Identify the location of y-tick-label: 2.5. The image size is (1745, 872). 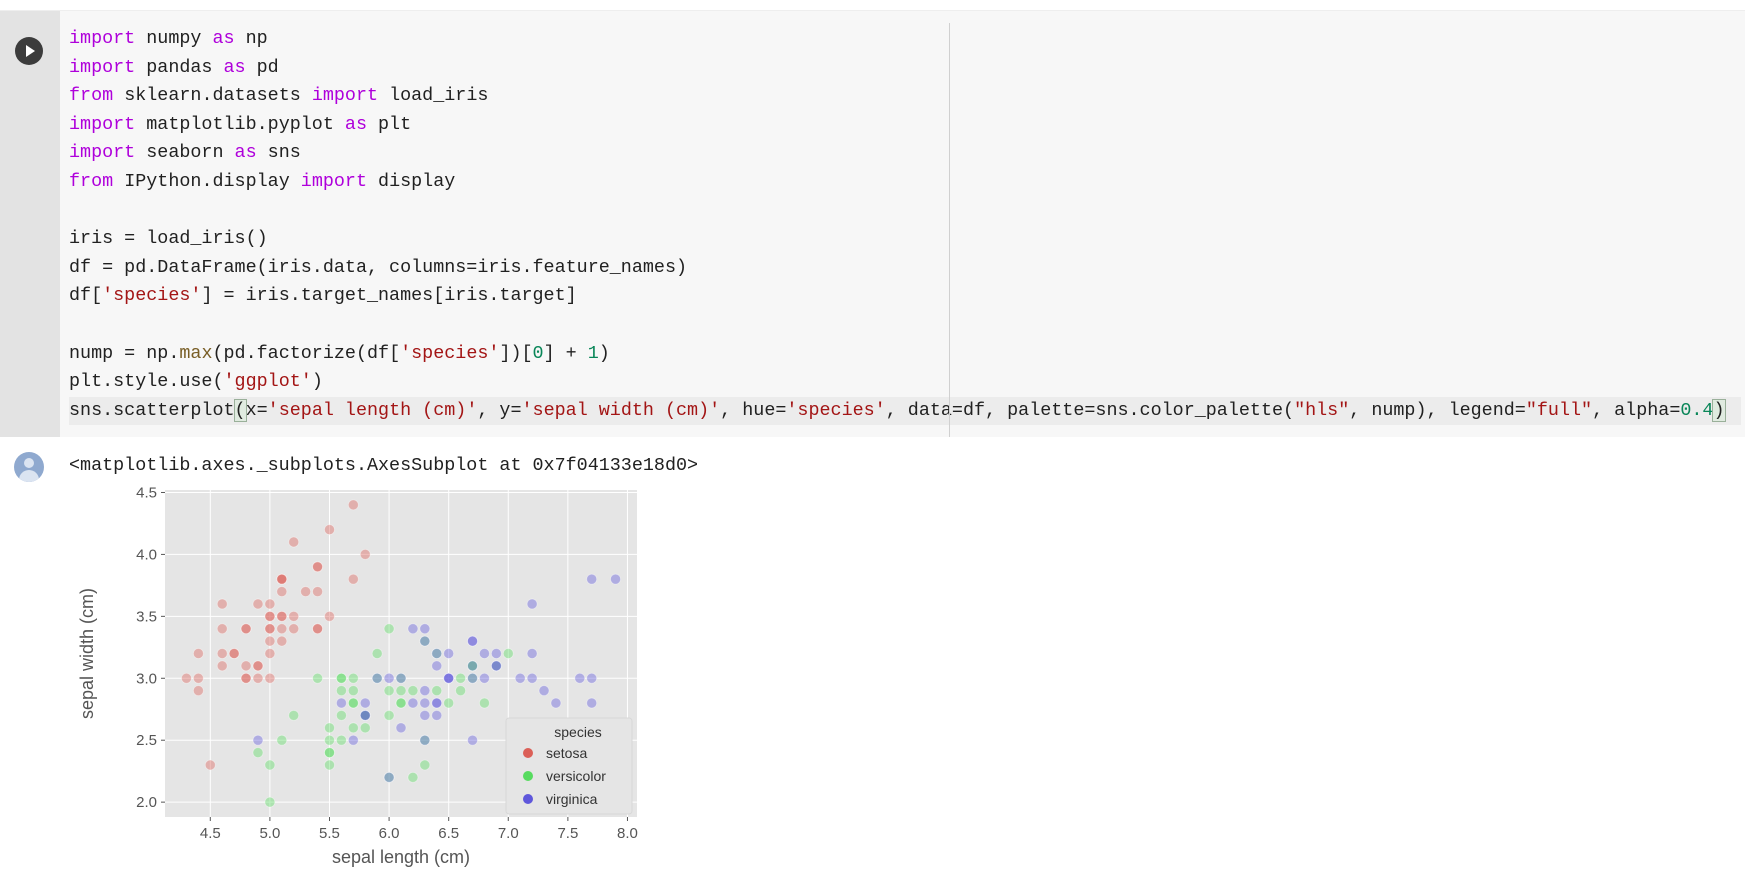
(146, 740).